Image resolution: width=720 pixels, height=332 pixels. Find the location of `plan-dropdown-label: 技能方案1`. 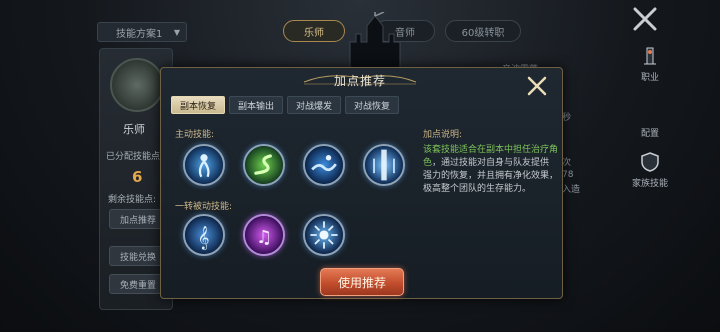

plan-dropdown-label: 技能方案1 is located at coordinates (139, 34).